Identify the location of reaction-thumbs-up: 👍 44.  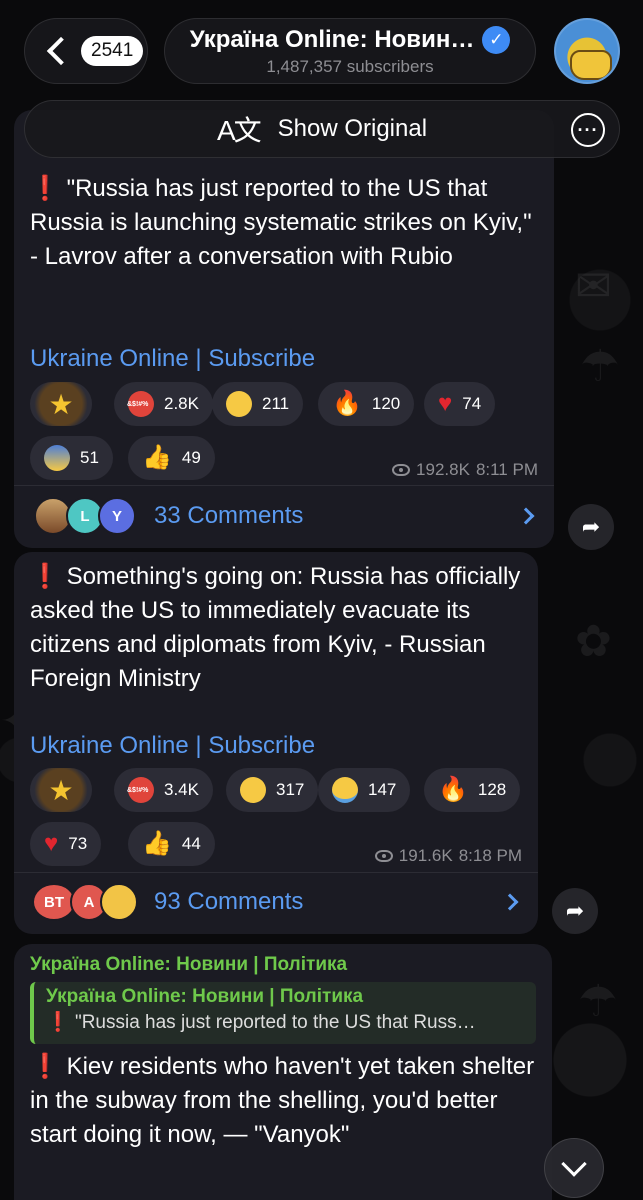
(171, 844).